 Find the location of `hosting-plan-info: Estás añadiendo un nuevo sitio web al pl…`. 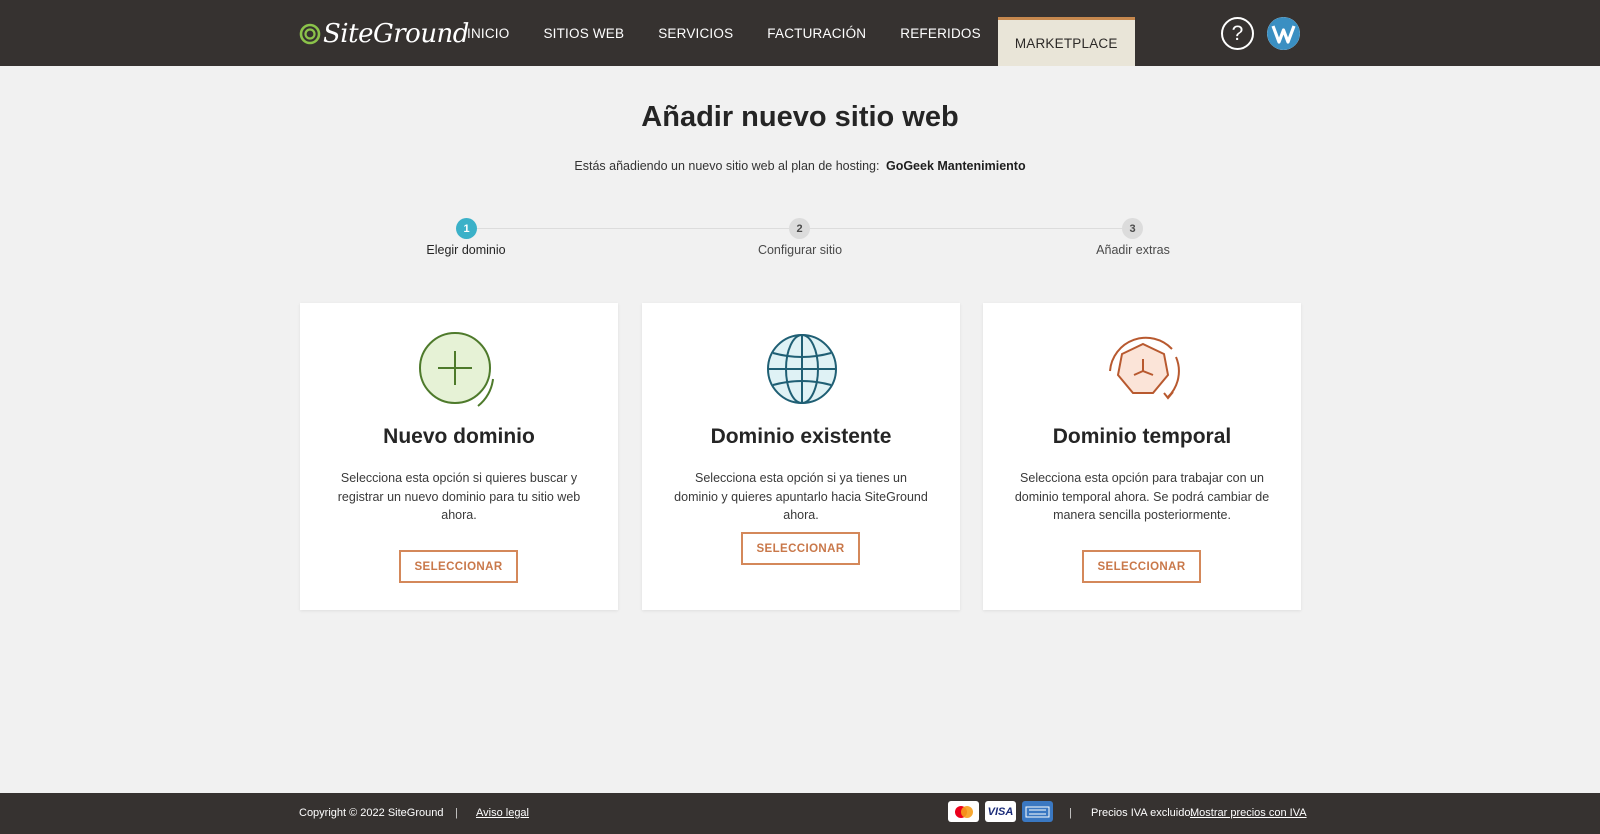

hosting-plan-info: Estás añadiendo un nuevo sitio web al pl… is located at coordinates (800, 166).